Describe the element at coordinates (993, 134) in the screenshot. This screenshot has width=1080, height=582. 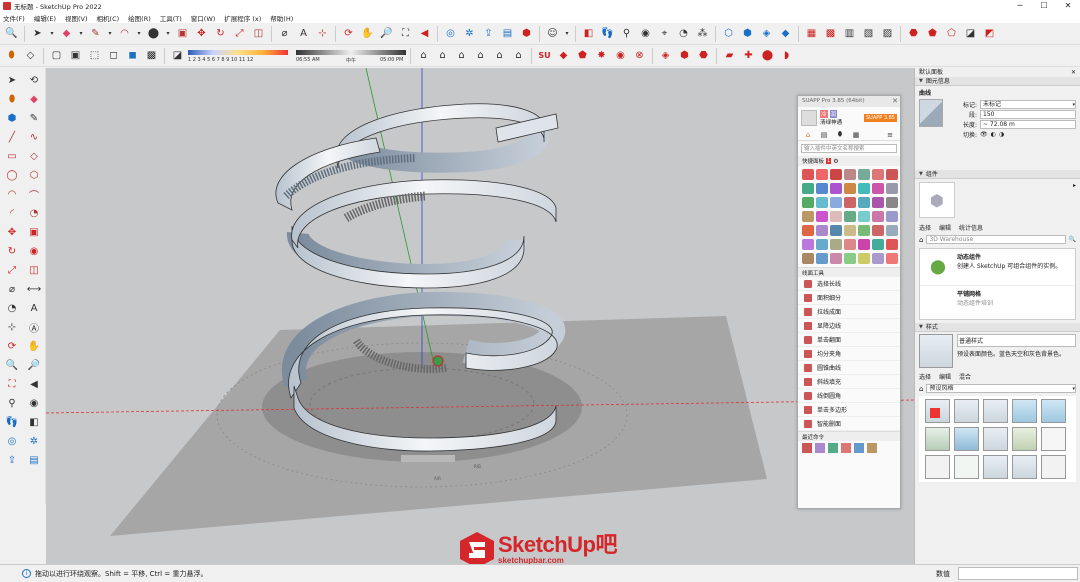
I see `cast-shadow-icon: ◐` at that location.